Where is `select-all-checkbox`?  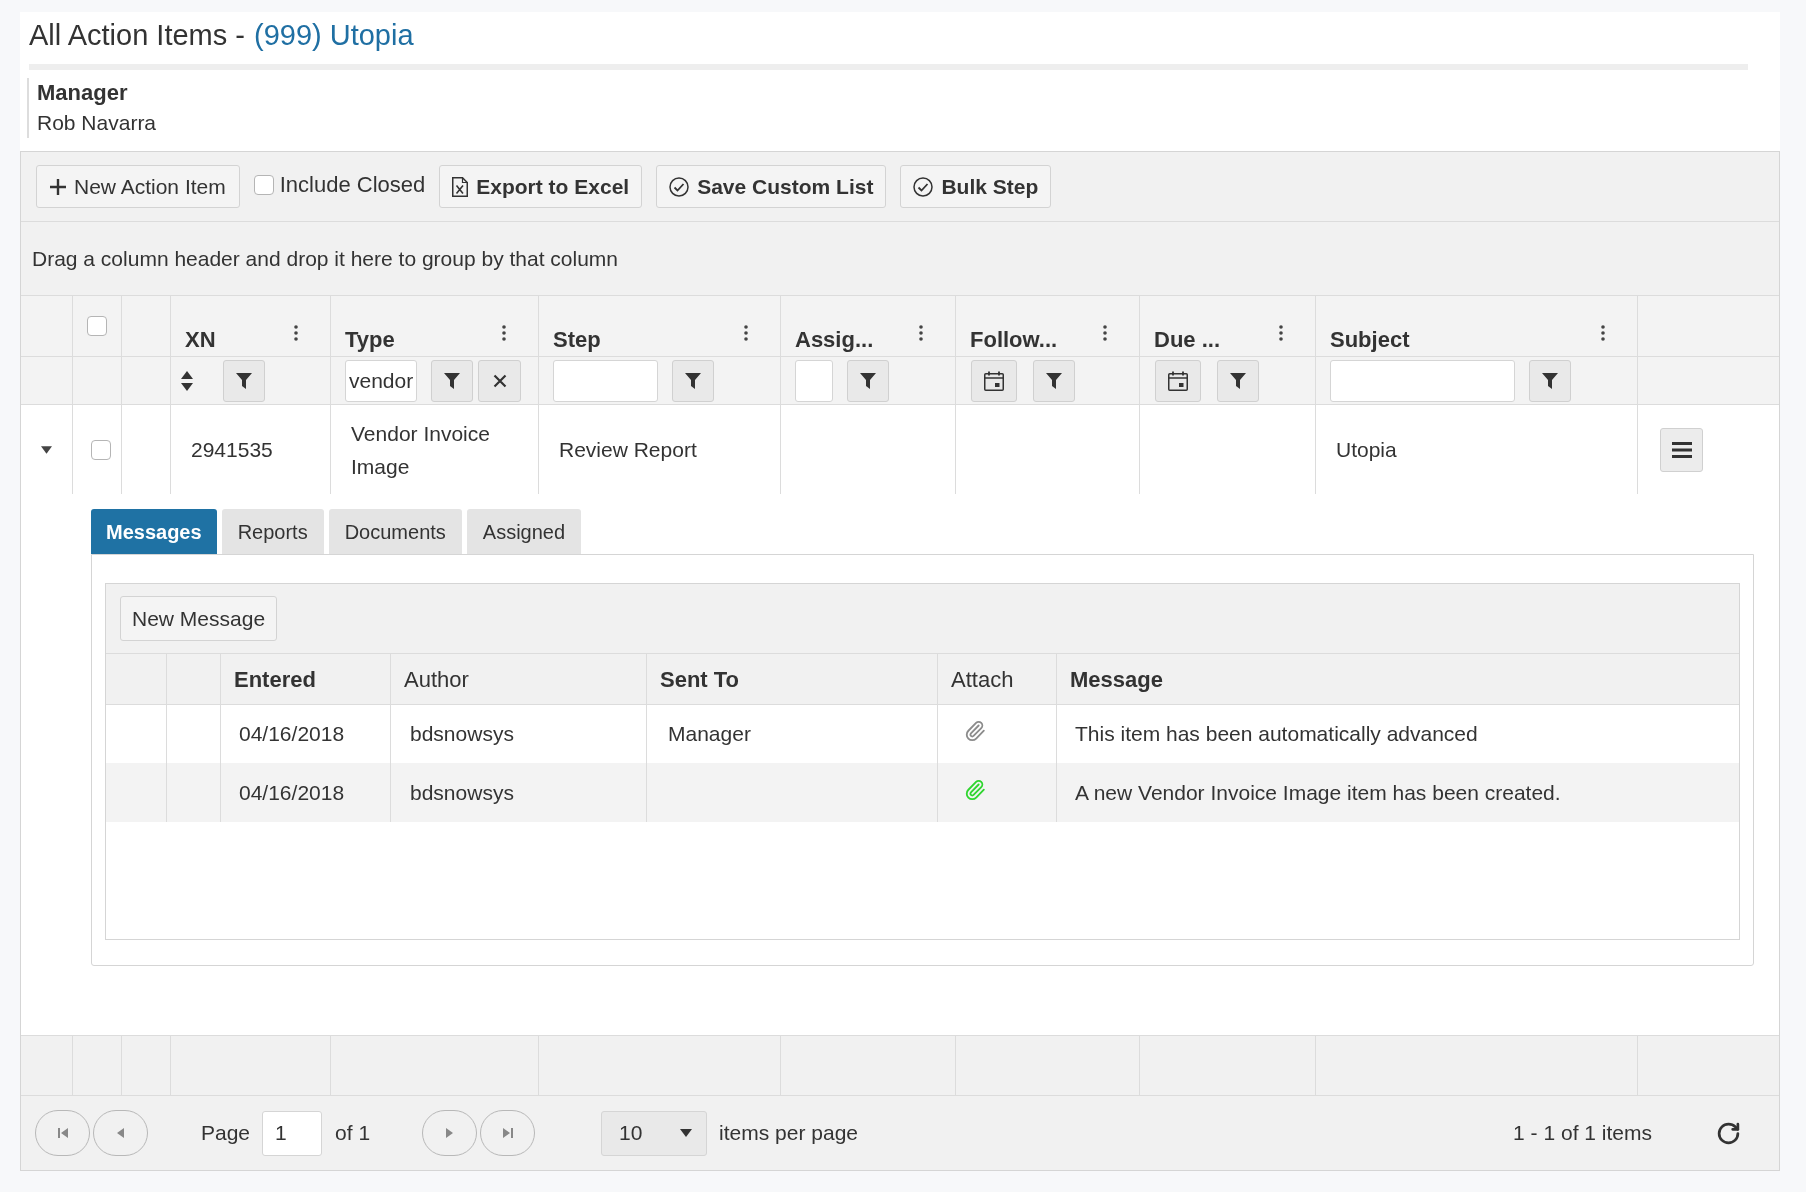
select-all-checkbox is located at coordinates (97, 326).